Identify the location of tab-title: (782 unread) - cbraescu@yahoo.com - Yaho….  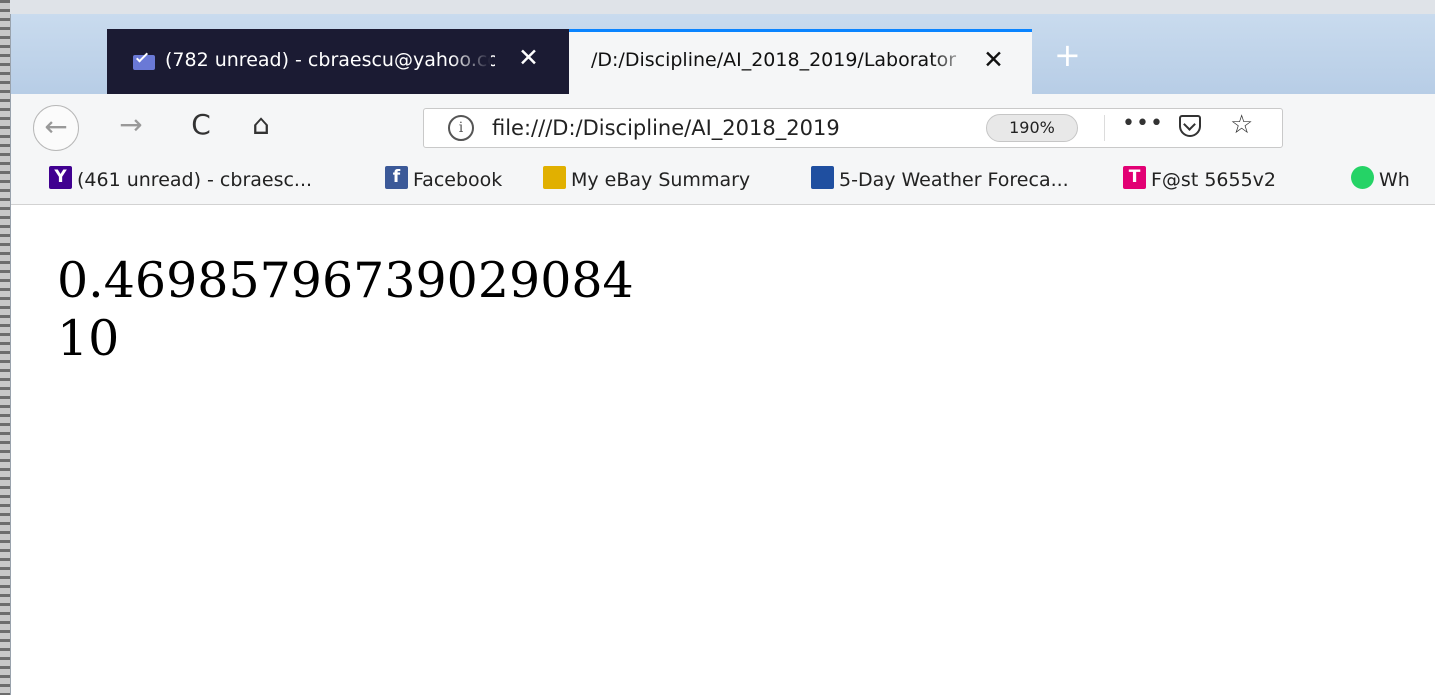
(330, 60).